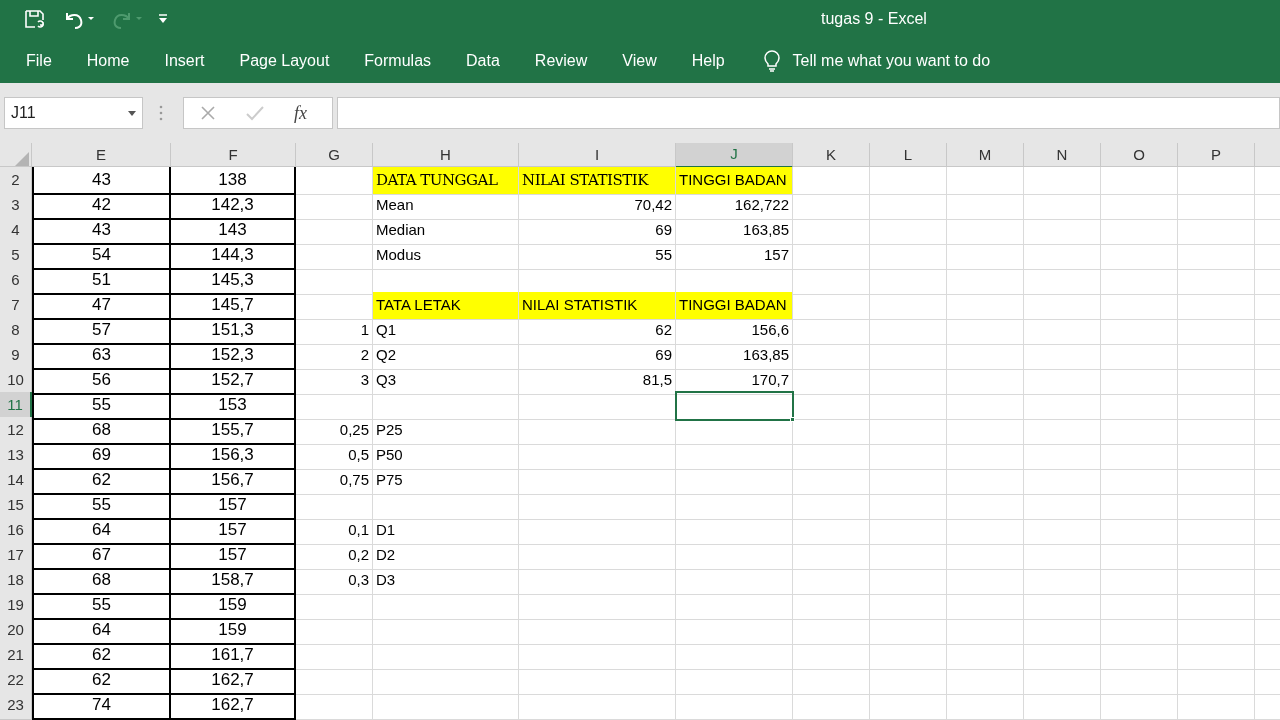 Image resolution: width=1280 pixels, height=720 pixels. What do you see at coordinates (389, 455) in the screenshot?
I see `cell-text: P50` at bounding box center [389, 455].